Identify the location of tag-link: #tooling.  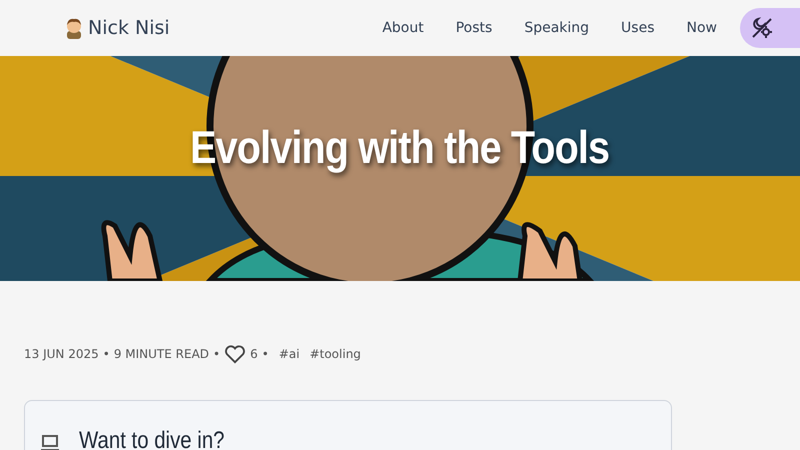
(335, 354).